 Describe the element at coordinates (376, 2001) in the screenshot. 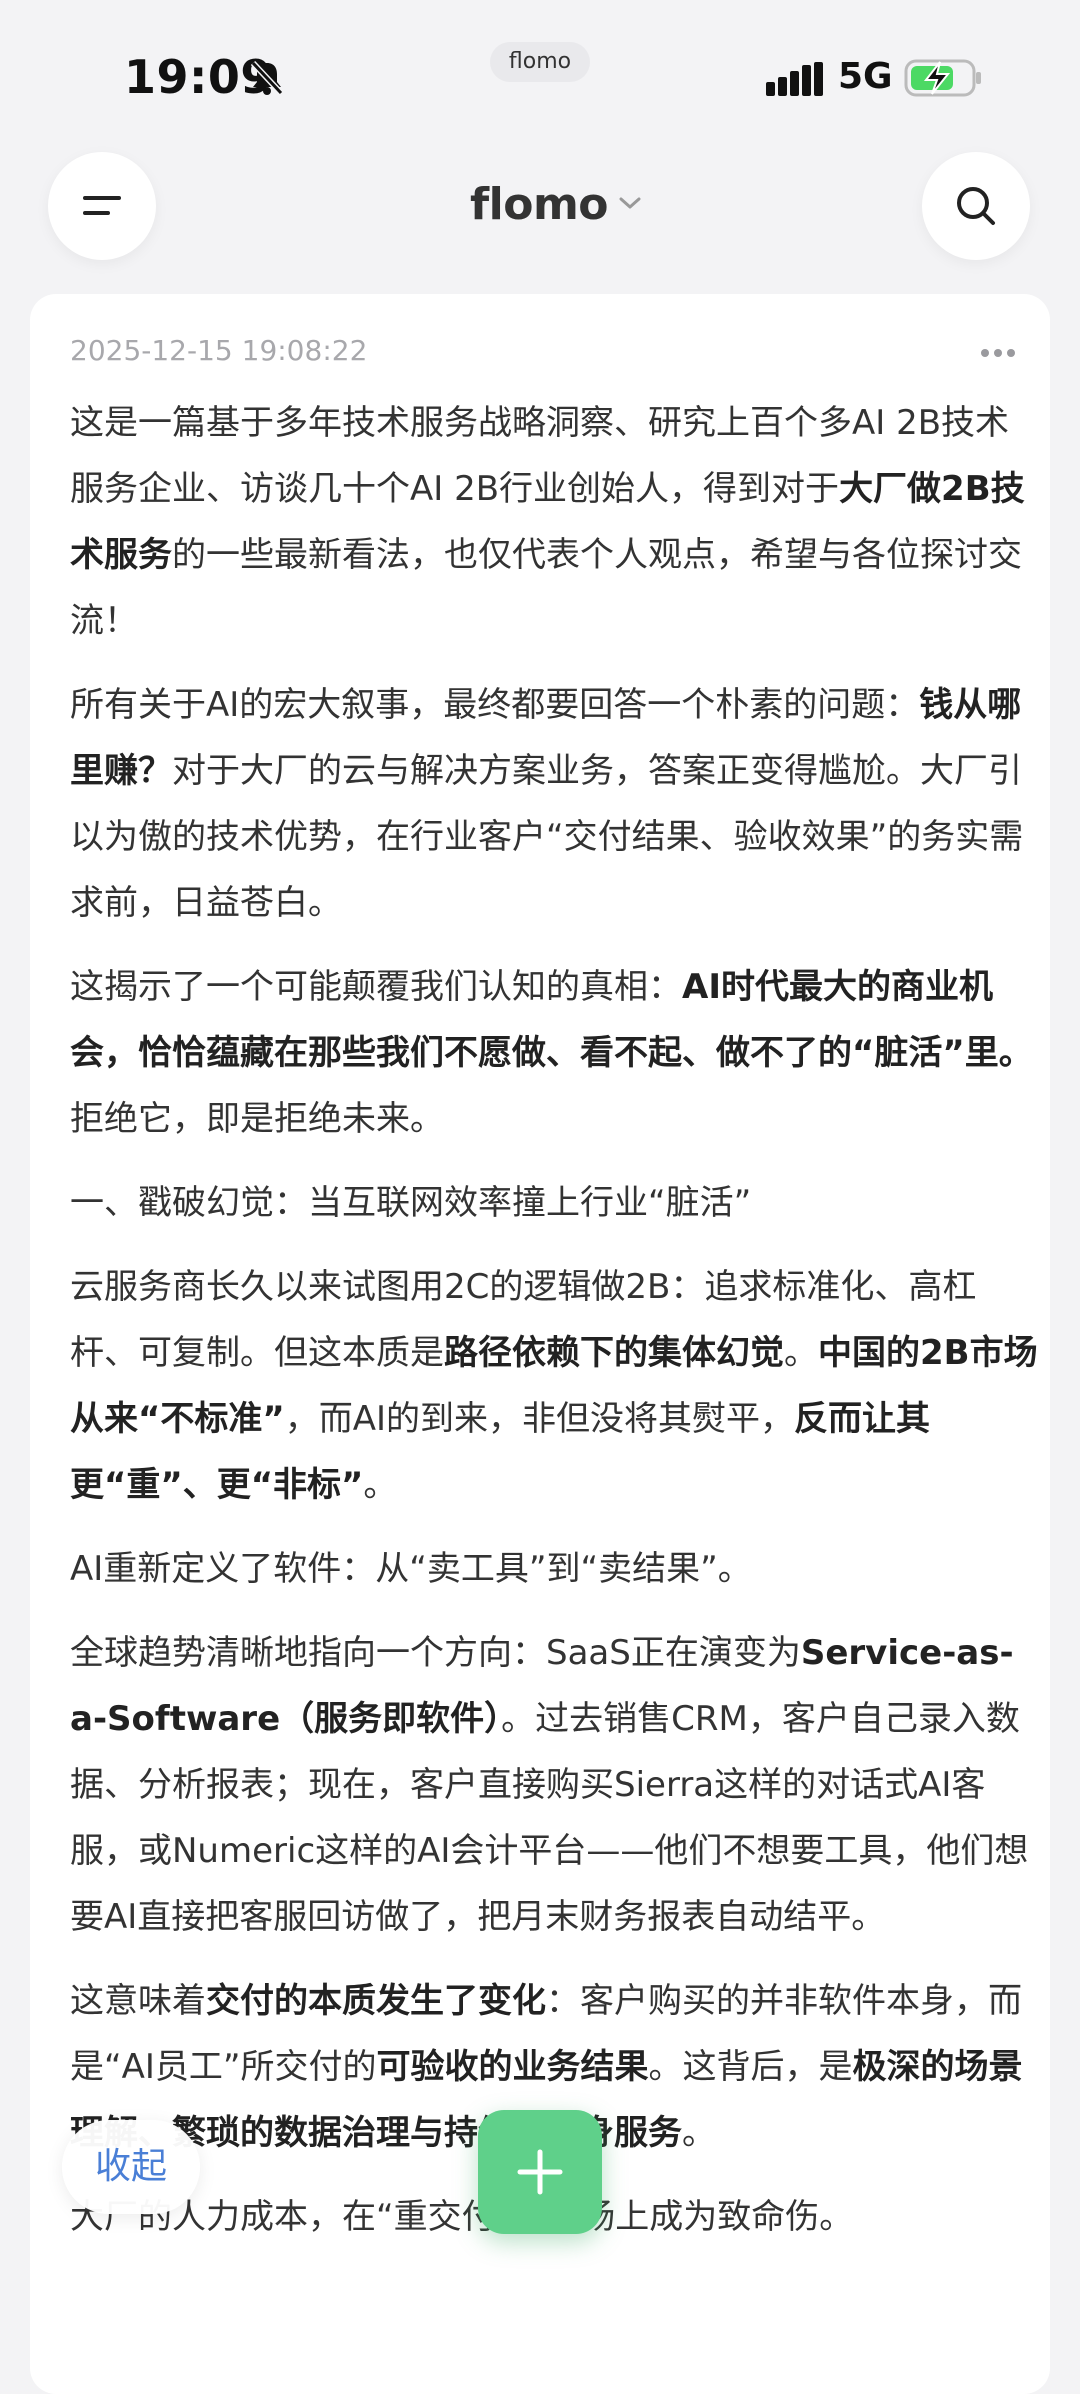

I see `memo-bold-text: 交付的本质发生了变化` at that location.